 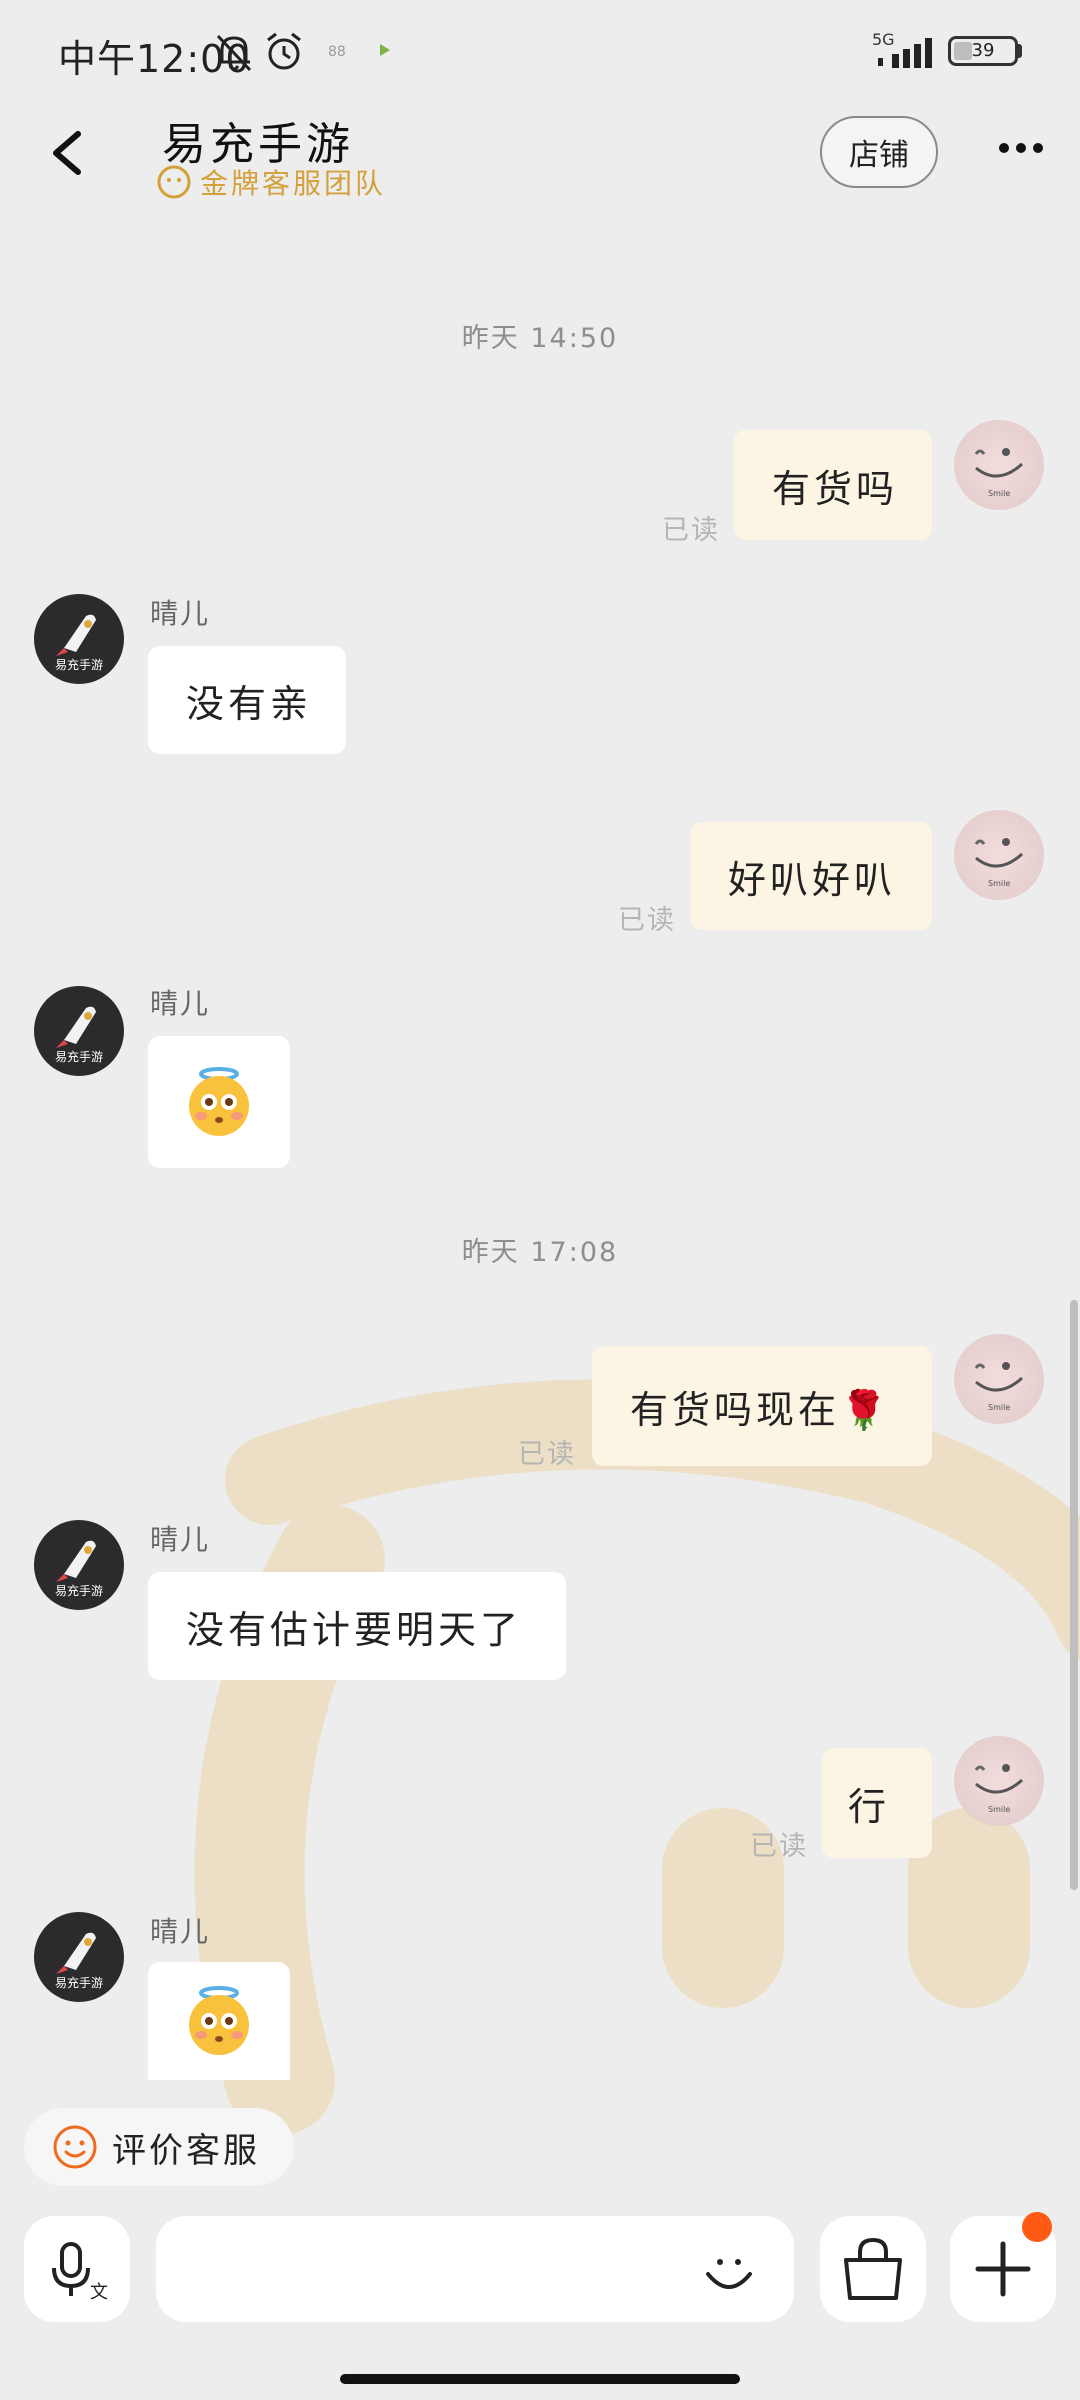 I want to click on message-bubble-self: 行, so click(x=877, y=1803).